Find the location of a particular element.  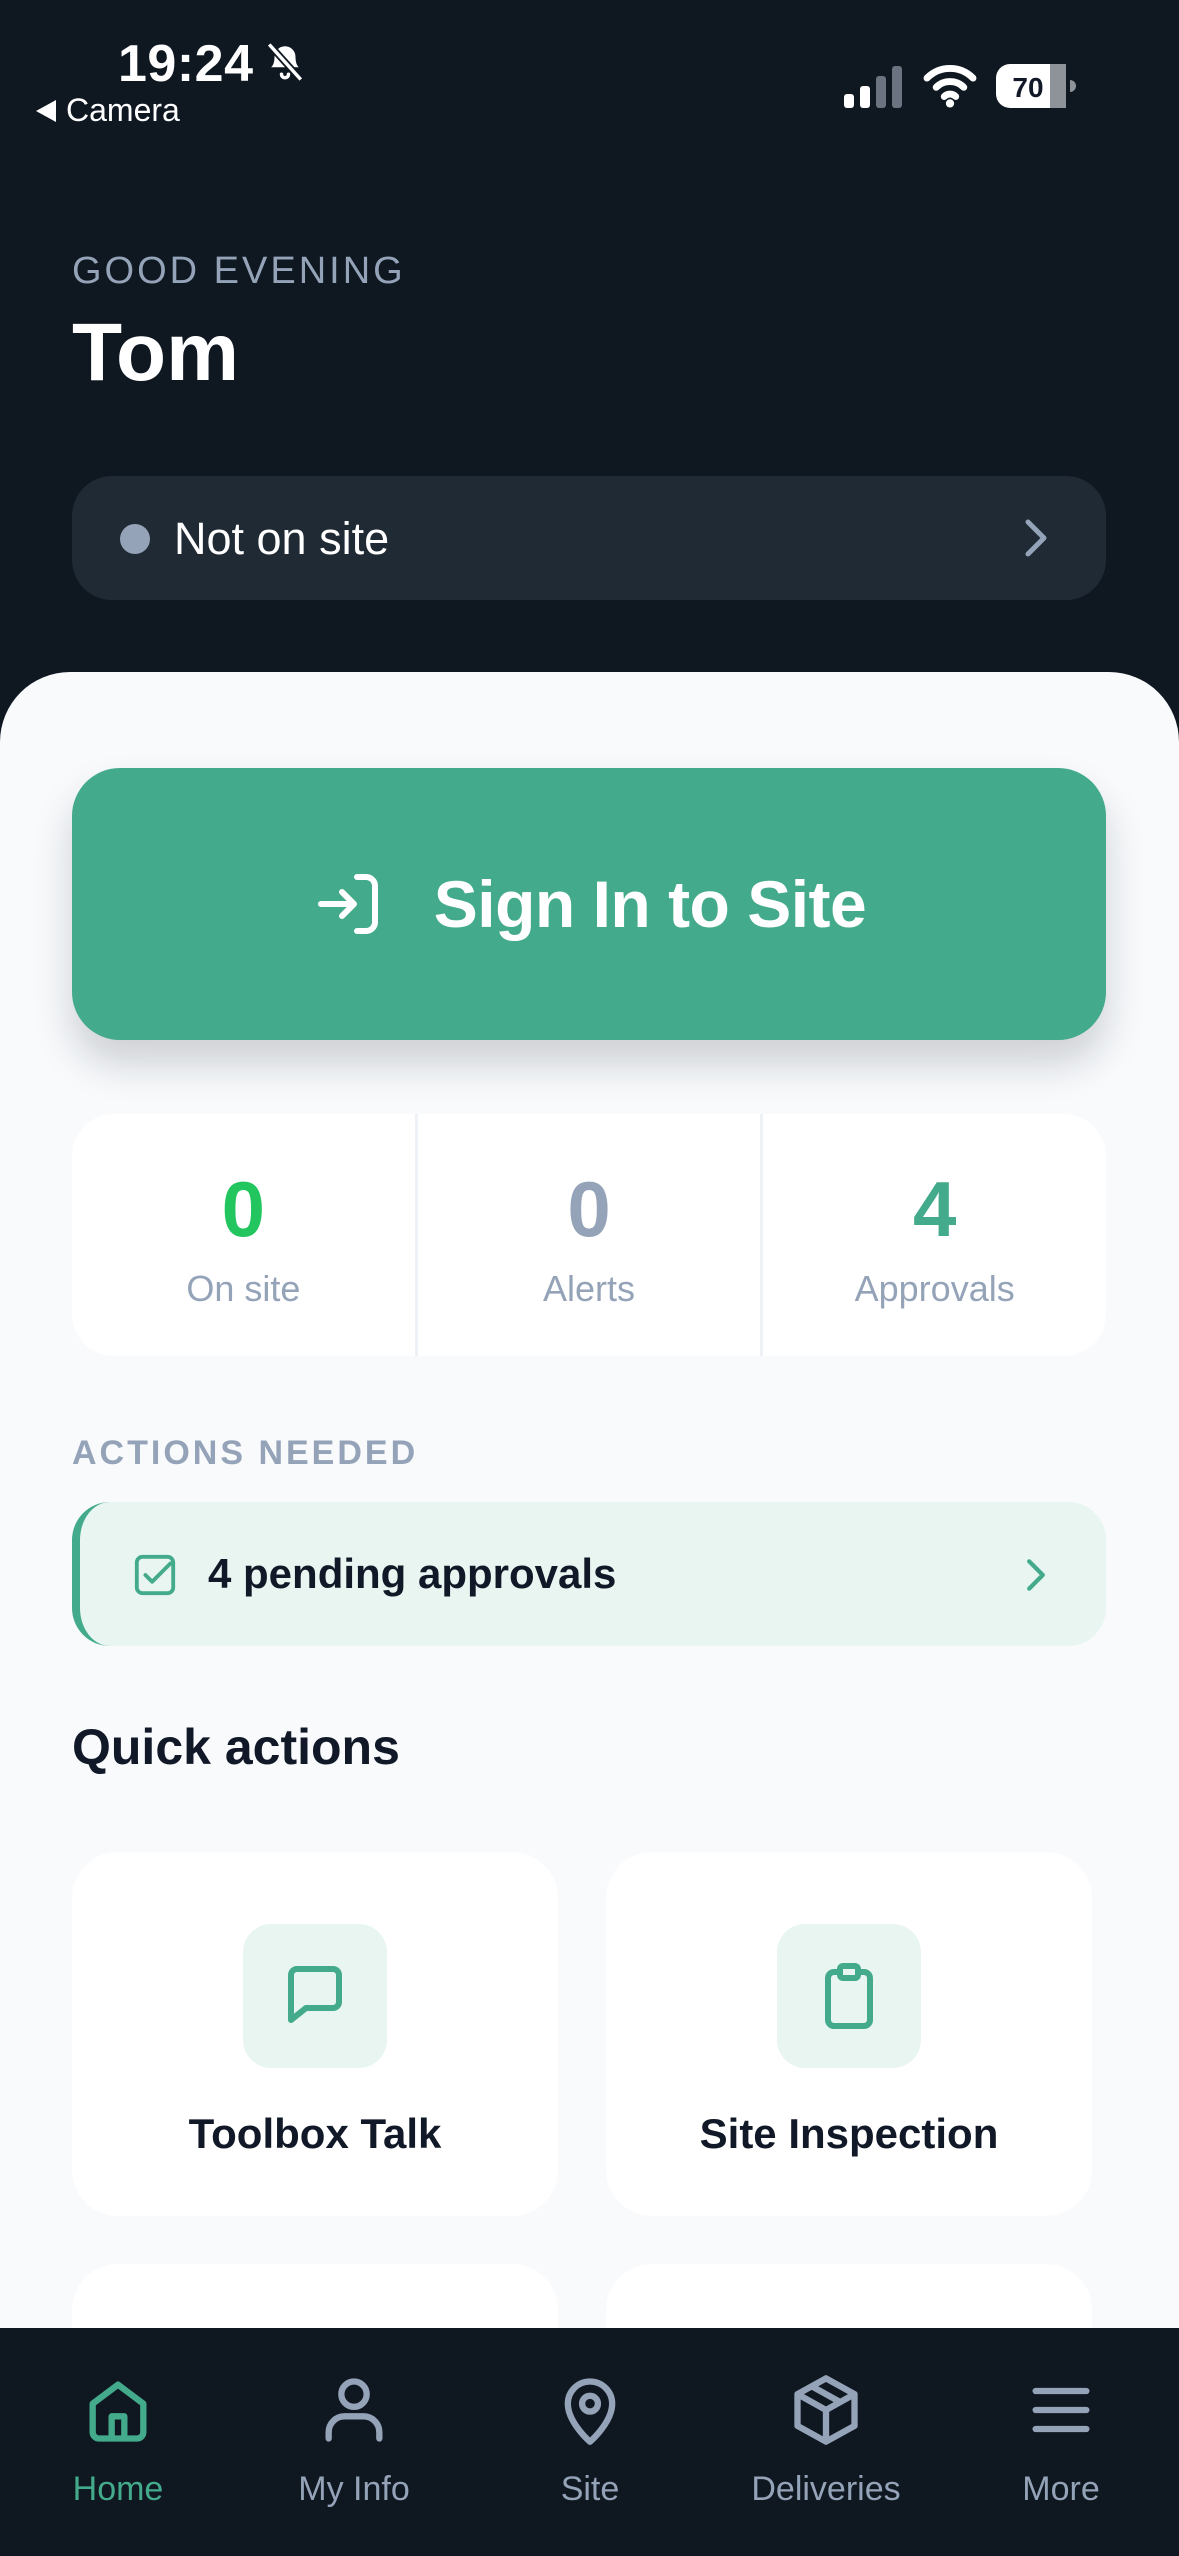

greeting-text: GOOD EVENING is located at coordinates (239, 271).